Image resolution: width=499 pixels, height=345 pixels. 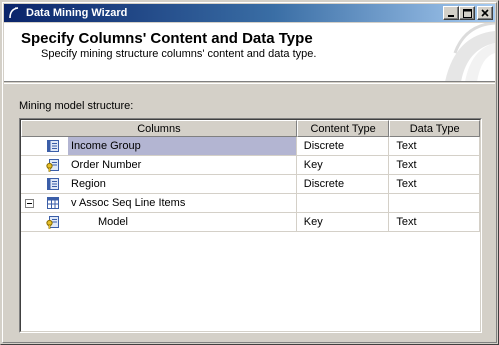 I want to click on table-row: v Assoc Seq Line Items, so click(x=250, y=203).